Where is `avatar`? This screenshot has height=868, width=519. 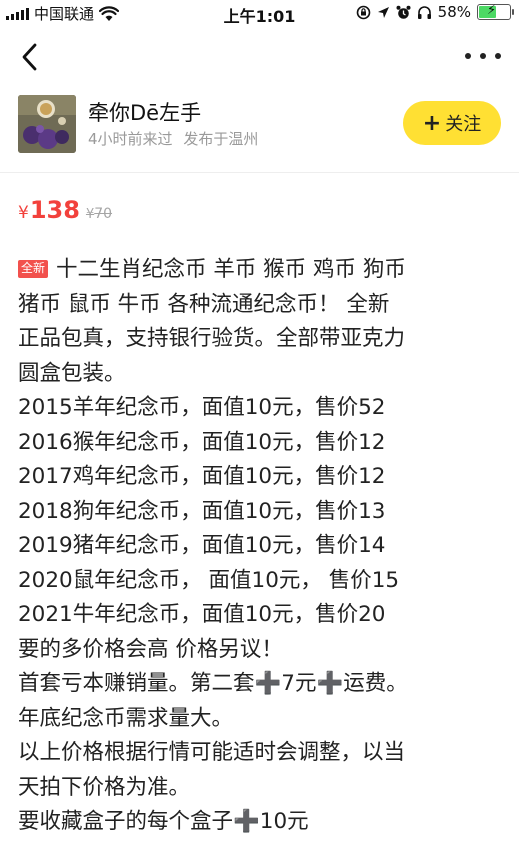 avatar is located at coordinates (47, 124).